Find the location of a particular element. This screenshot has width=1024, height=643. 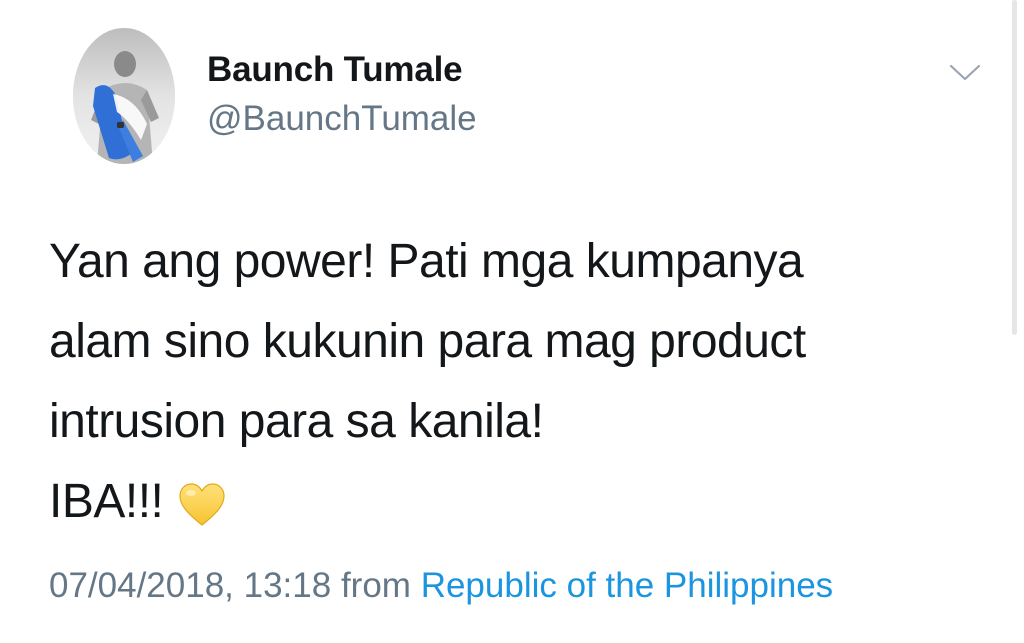

profile-photo-icon is located at coordinates (124, 96).